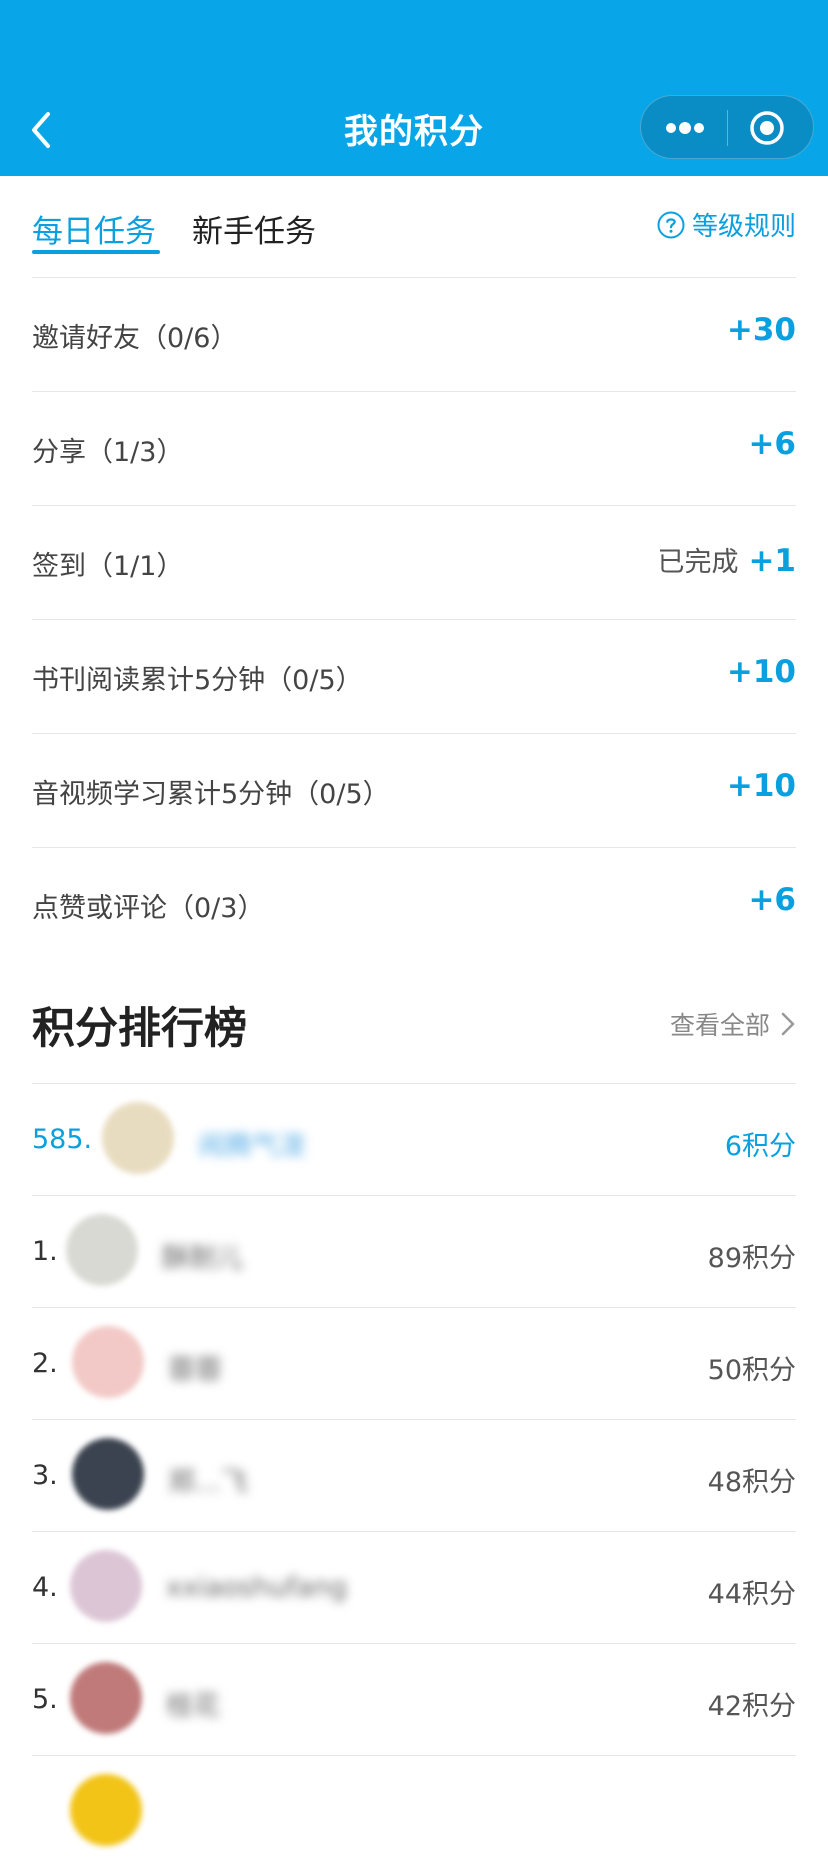  Describe the element at coordinates (414, 1251) in the screenshot. I see `rank-row: 1. 酥耐儿 89积分` at that location.